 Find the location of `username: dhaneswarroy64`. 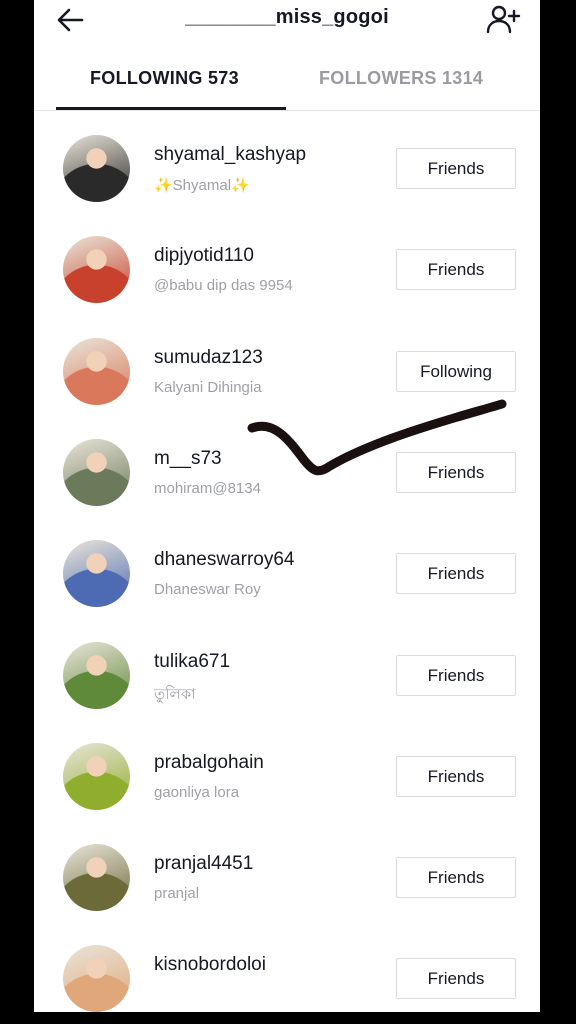

username: dhaneswarroy64 is located at coordinates (224, 560).